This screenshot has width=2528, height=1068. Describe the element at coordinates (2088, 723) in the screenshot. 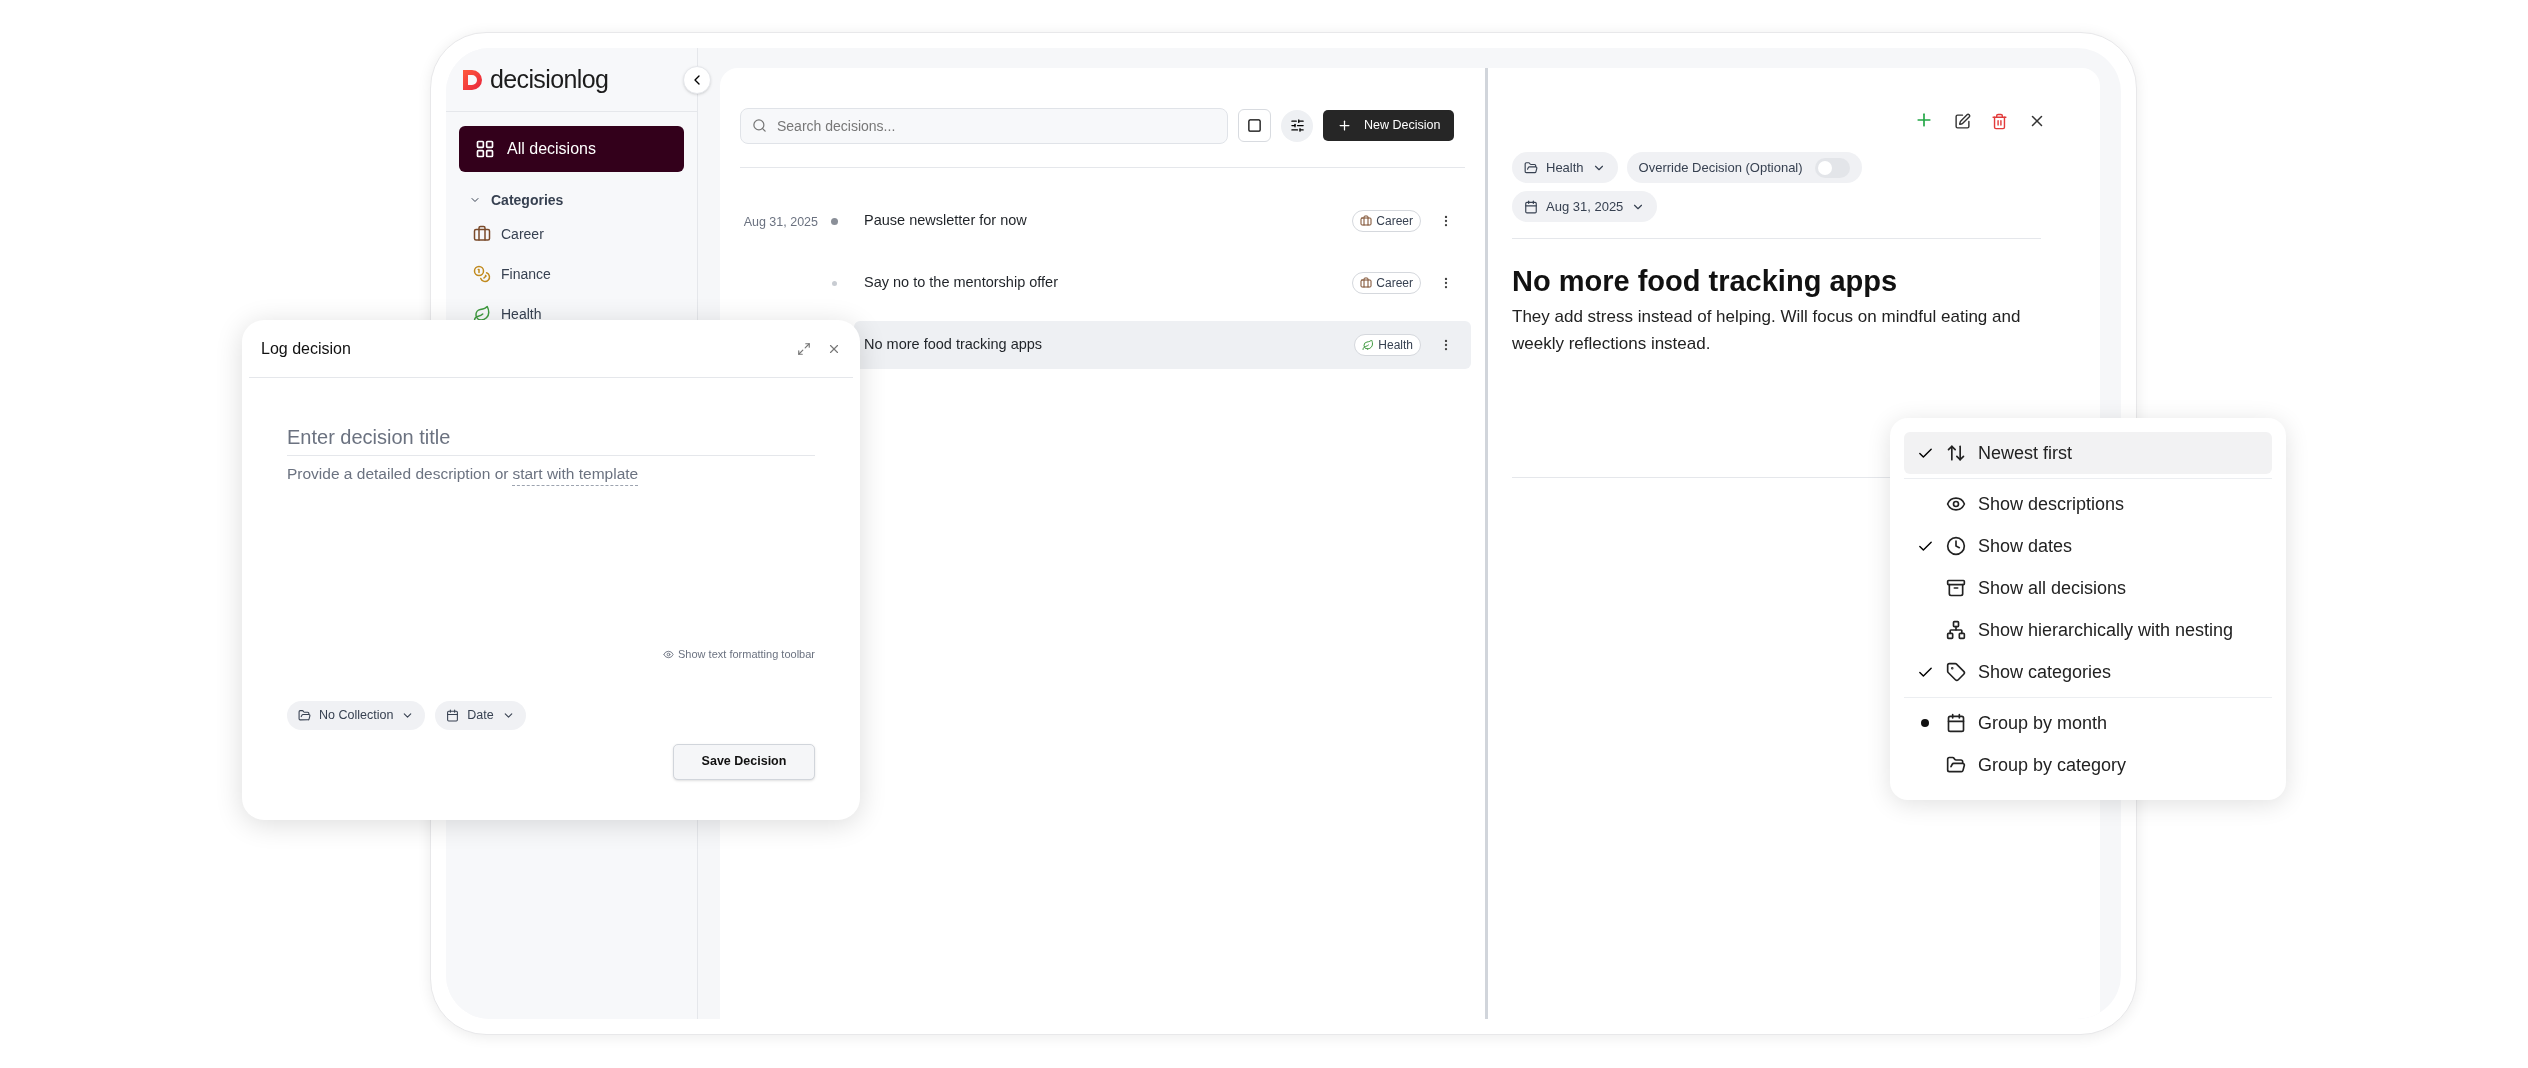

I see `menu-item: Group by month` at that location.